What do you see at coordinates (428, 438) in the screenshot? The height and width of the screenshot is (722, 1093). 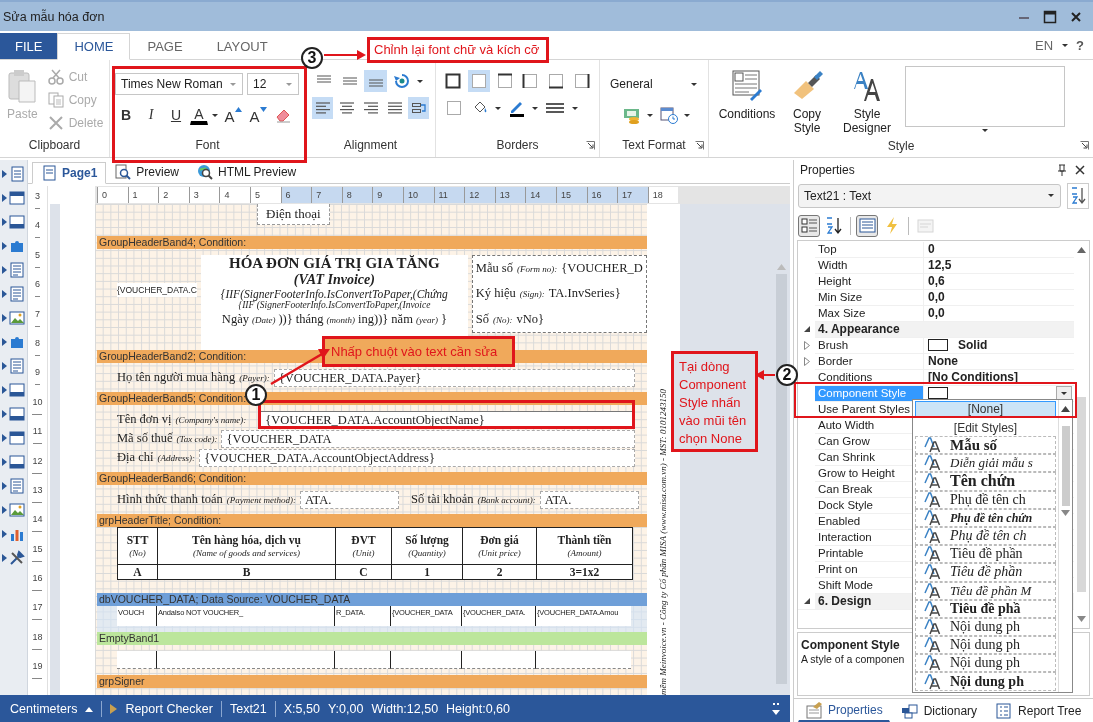 I see `data-field: {VOUCHER_DATA` at bounding box center [428, 438].